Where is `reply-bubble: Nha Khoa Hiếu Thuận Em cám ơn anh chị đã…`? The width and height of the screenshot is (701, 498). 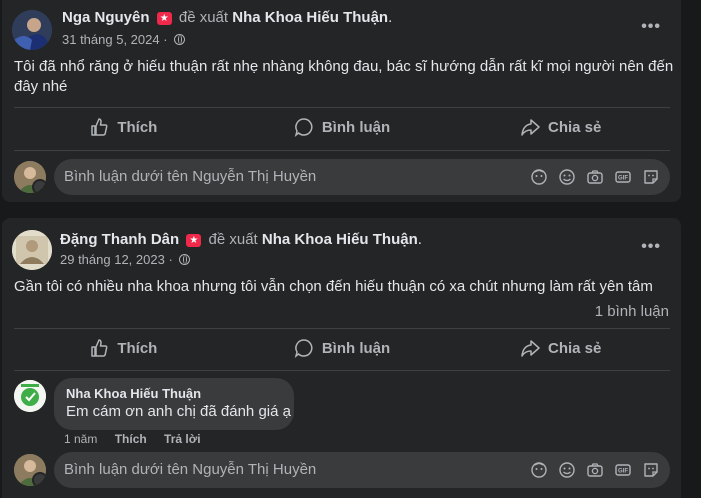
reply-bubble: Nha Khoa Hiếu Thuận Em cám ơn anh chị đã… is located at coordinates (174, 404).